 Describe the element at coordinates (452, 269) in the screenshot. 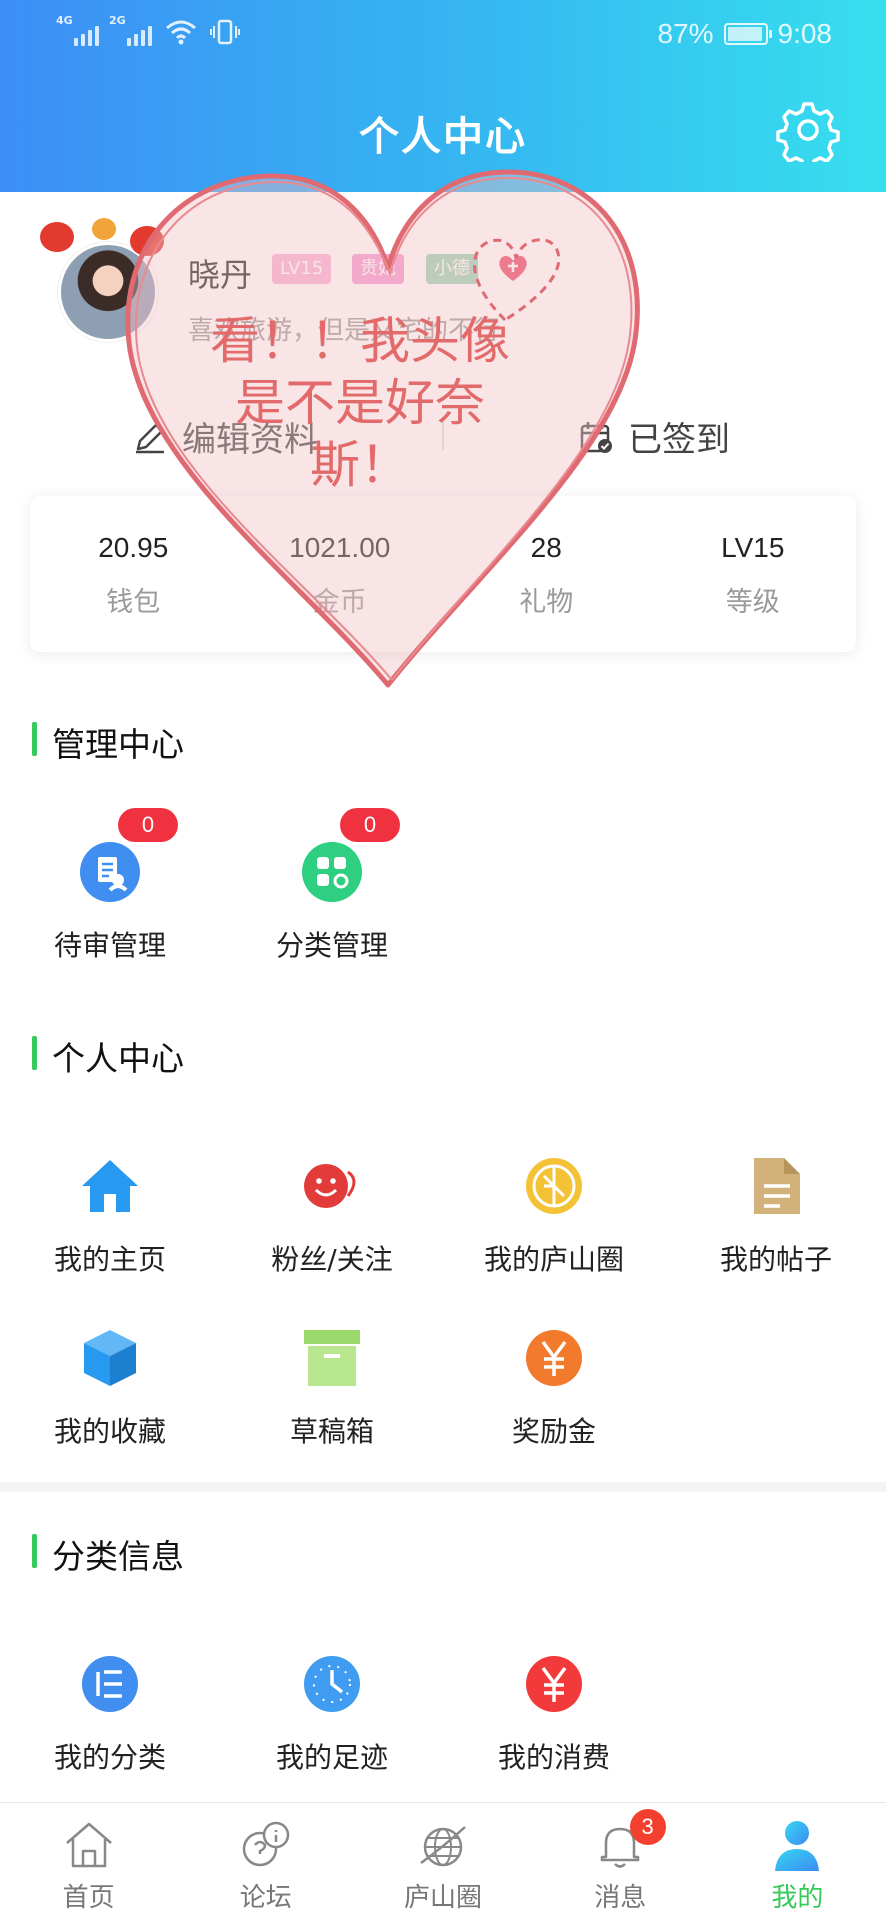

I see `title-badge: 小德` at that location.